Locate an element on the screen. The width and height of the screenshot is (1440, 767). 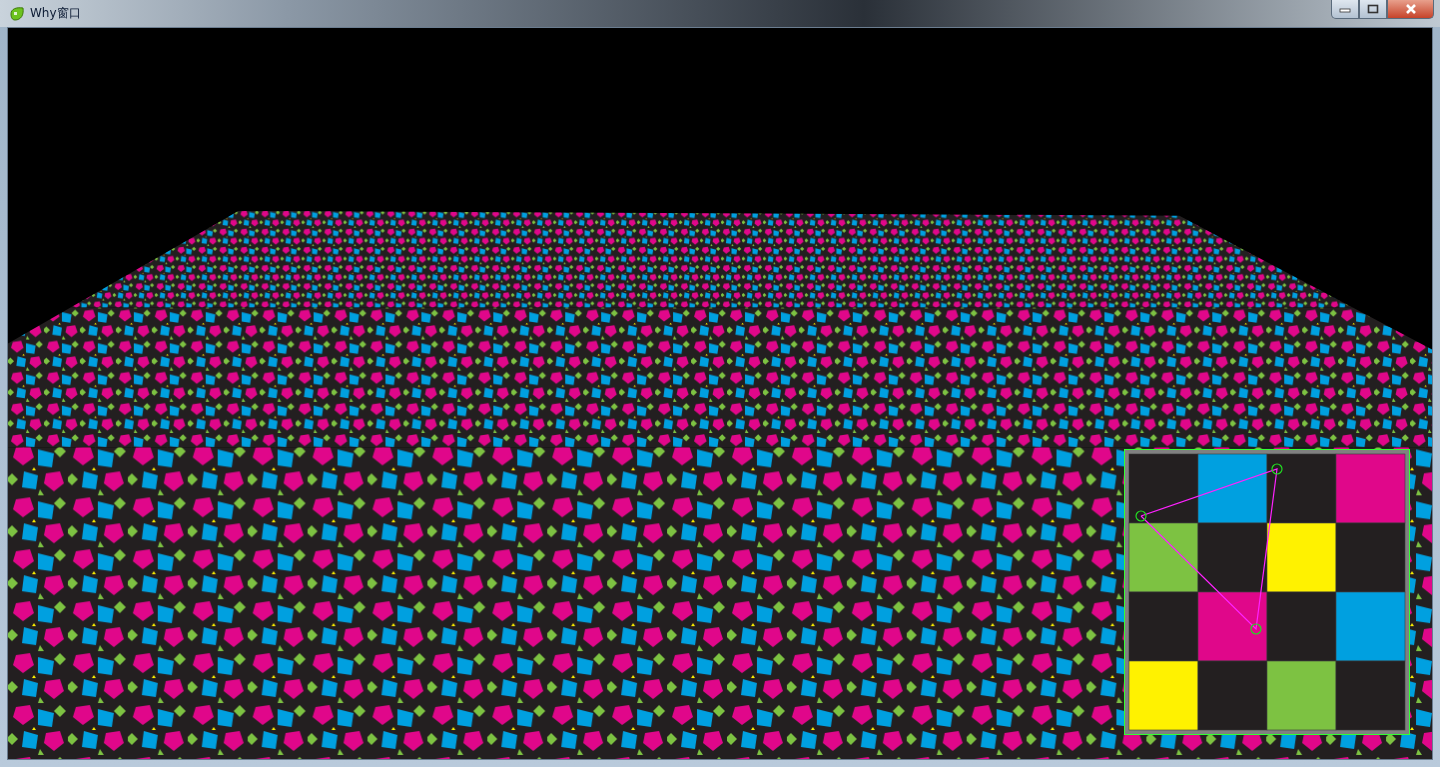
app-icon is located at coordinates (17, 13).